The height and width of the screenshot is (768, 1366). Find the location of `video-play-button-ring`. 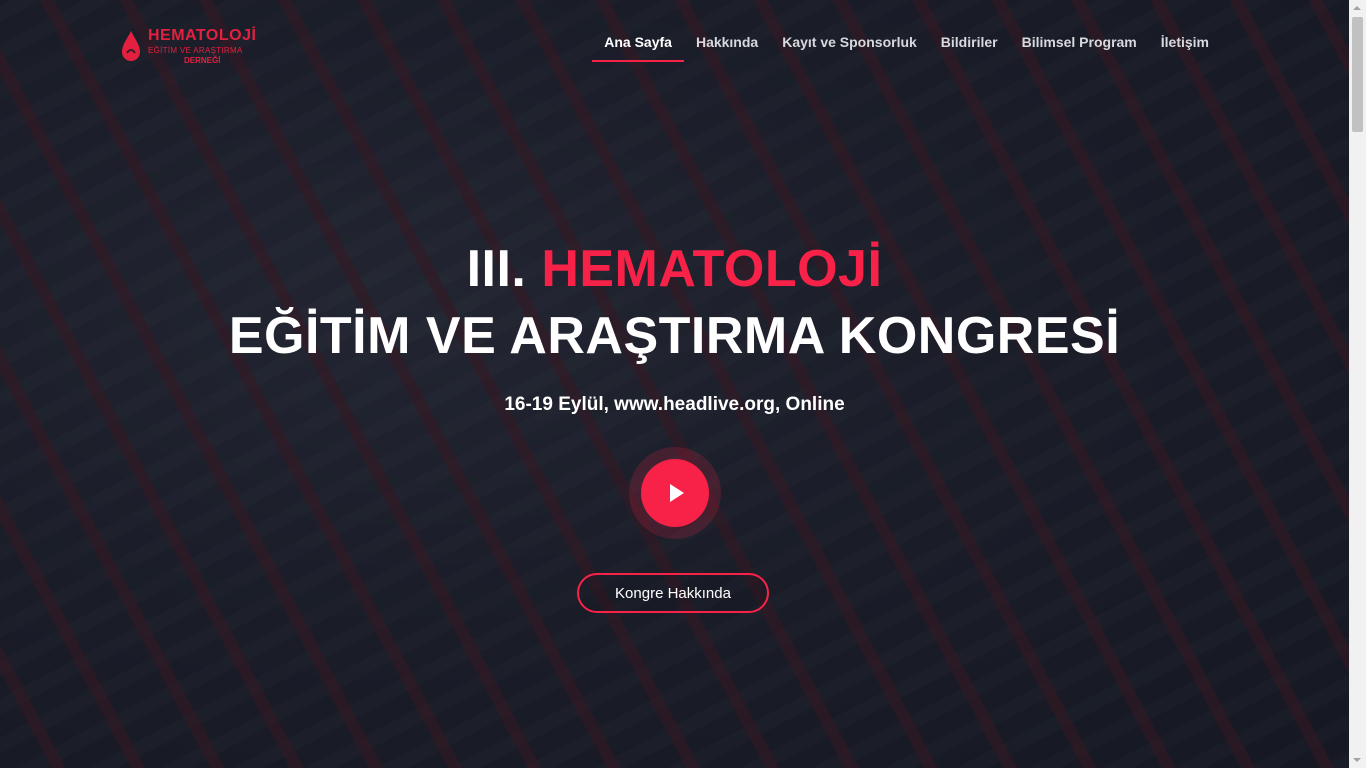

video-play-button-ring is located at coordinates (675, 493).